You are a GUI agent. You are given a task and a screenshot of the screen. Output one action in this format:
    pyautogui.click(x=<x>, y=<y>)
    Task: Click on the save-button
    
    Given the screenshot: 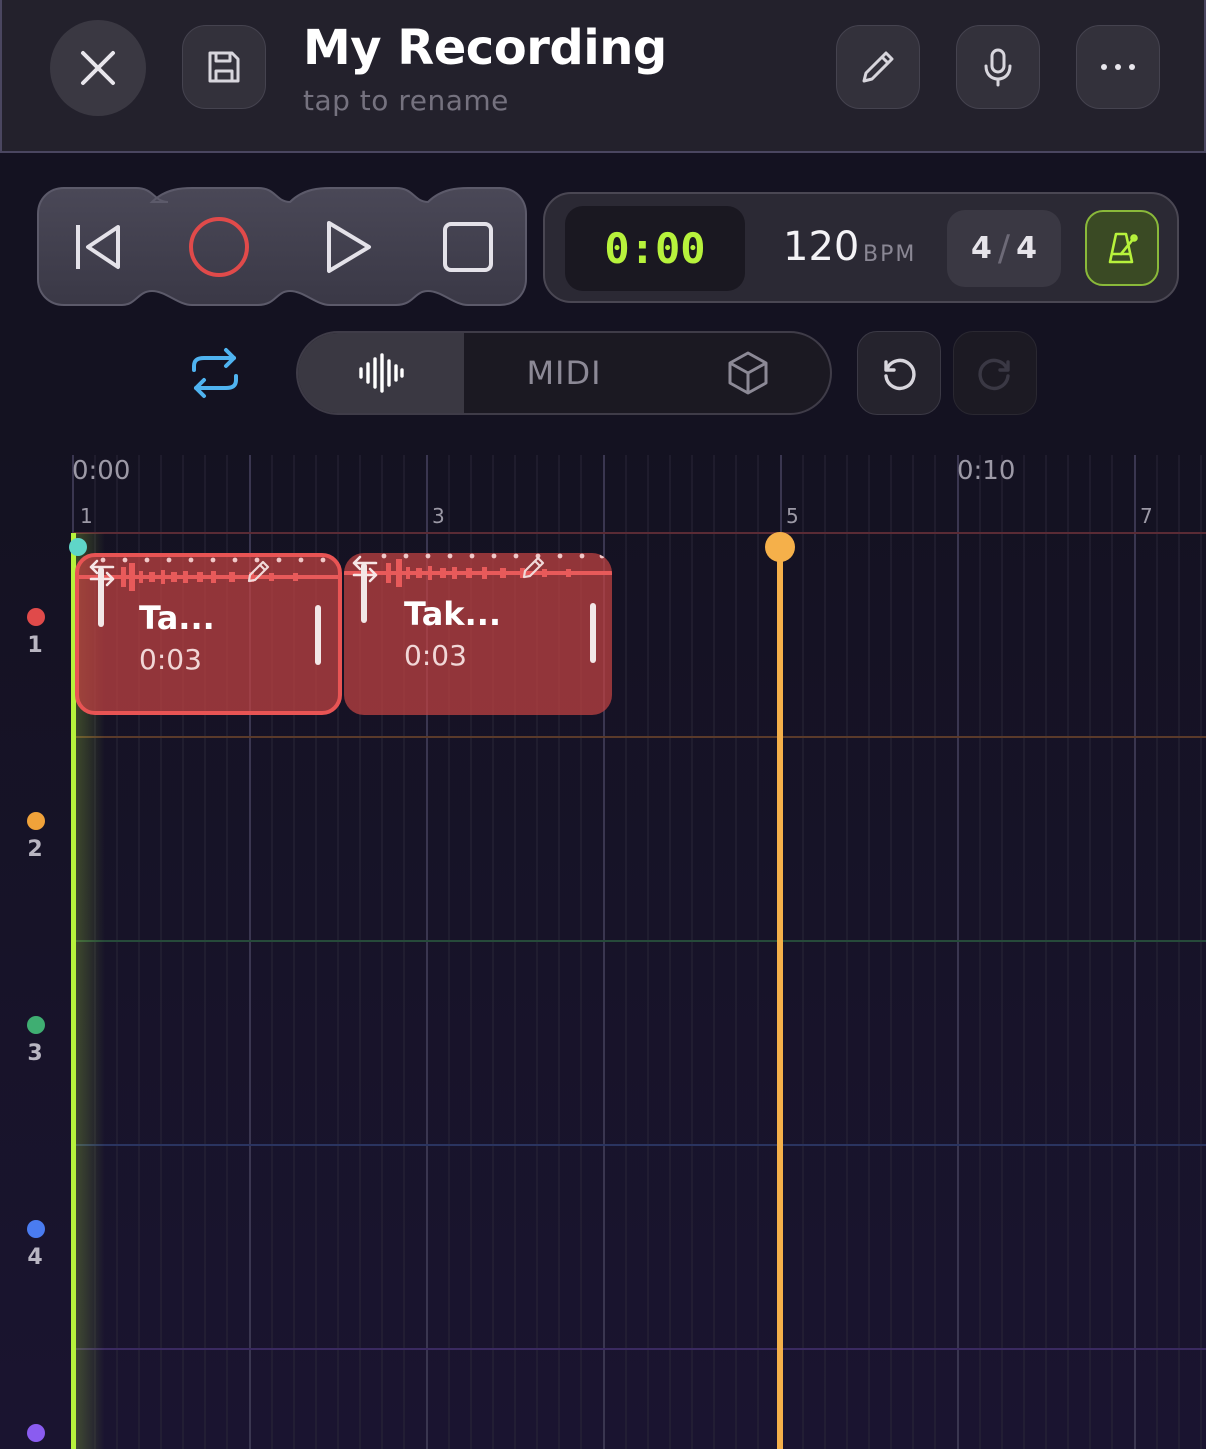 What is the action you would take?
    pyautogui.click(x=224, y=67)
    